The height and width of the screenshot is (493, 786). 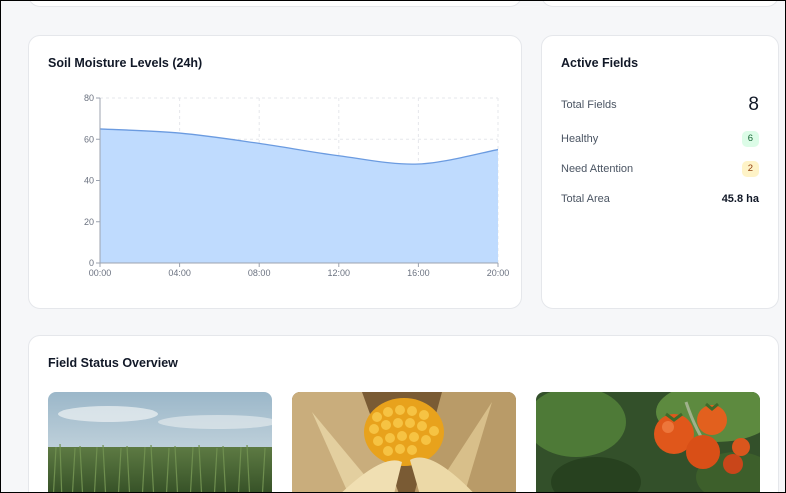 I want to click on stat-healthy: Healthy 6, so click(x=660, y=139).